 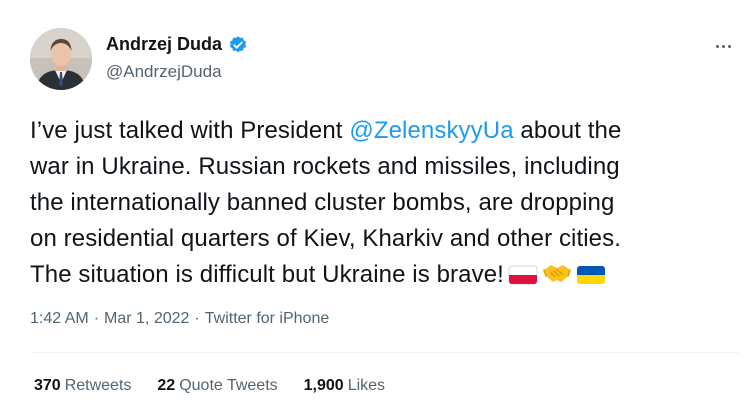 I want to click on author-handle: @AndrzejDuda, so click(x=164, y=72).